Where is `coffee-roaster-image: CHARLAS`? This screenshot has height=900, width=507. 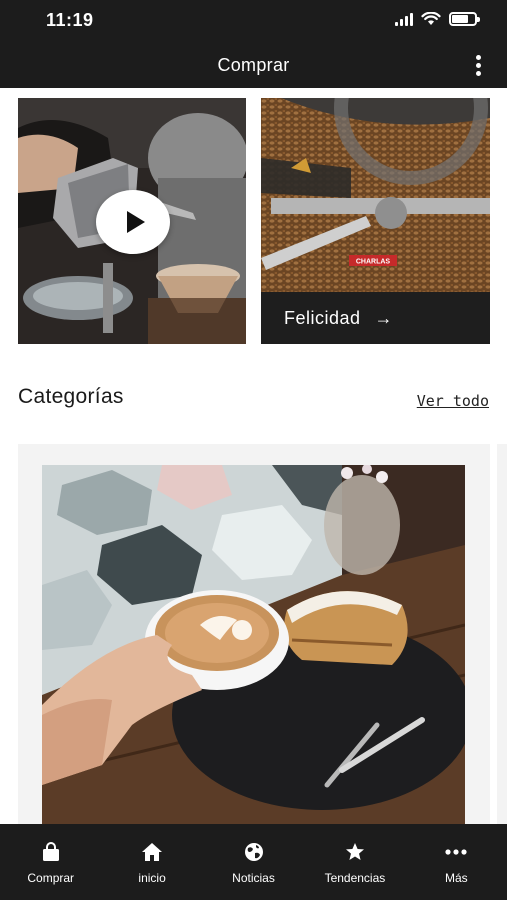
coffee-roaster-image: CHARLAS is located at coordinates (375, 195).